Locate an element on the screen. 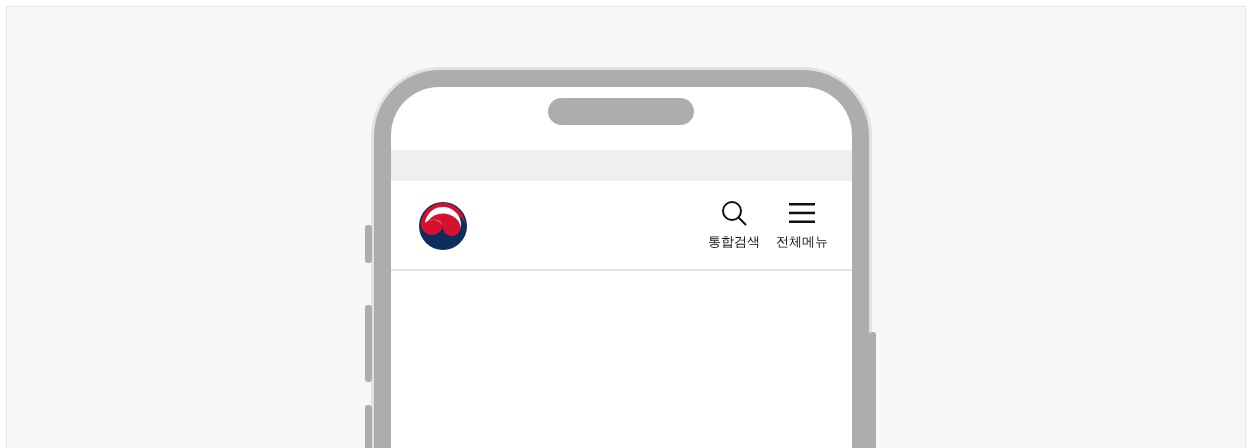 Image resolution: width=1248 pixels, height=448 pixels. search-button: 통합검색 is located at coordinates (733, 225).